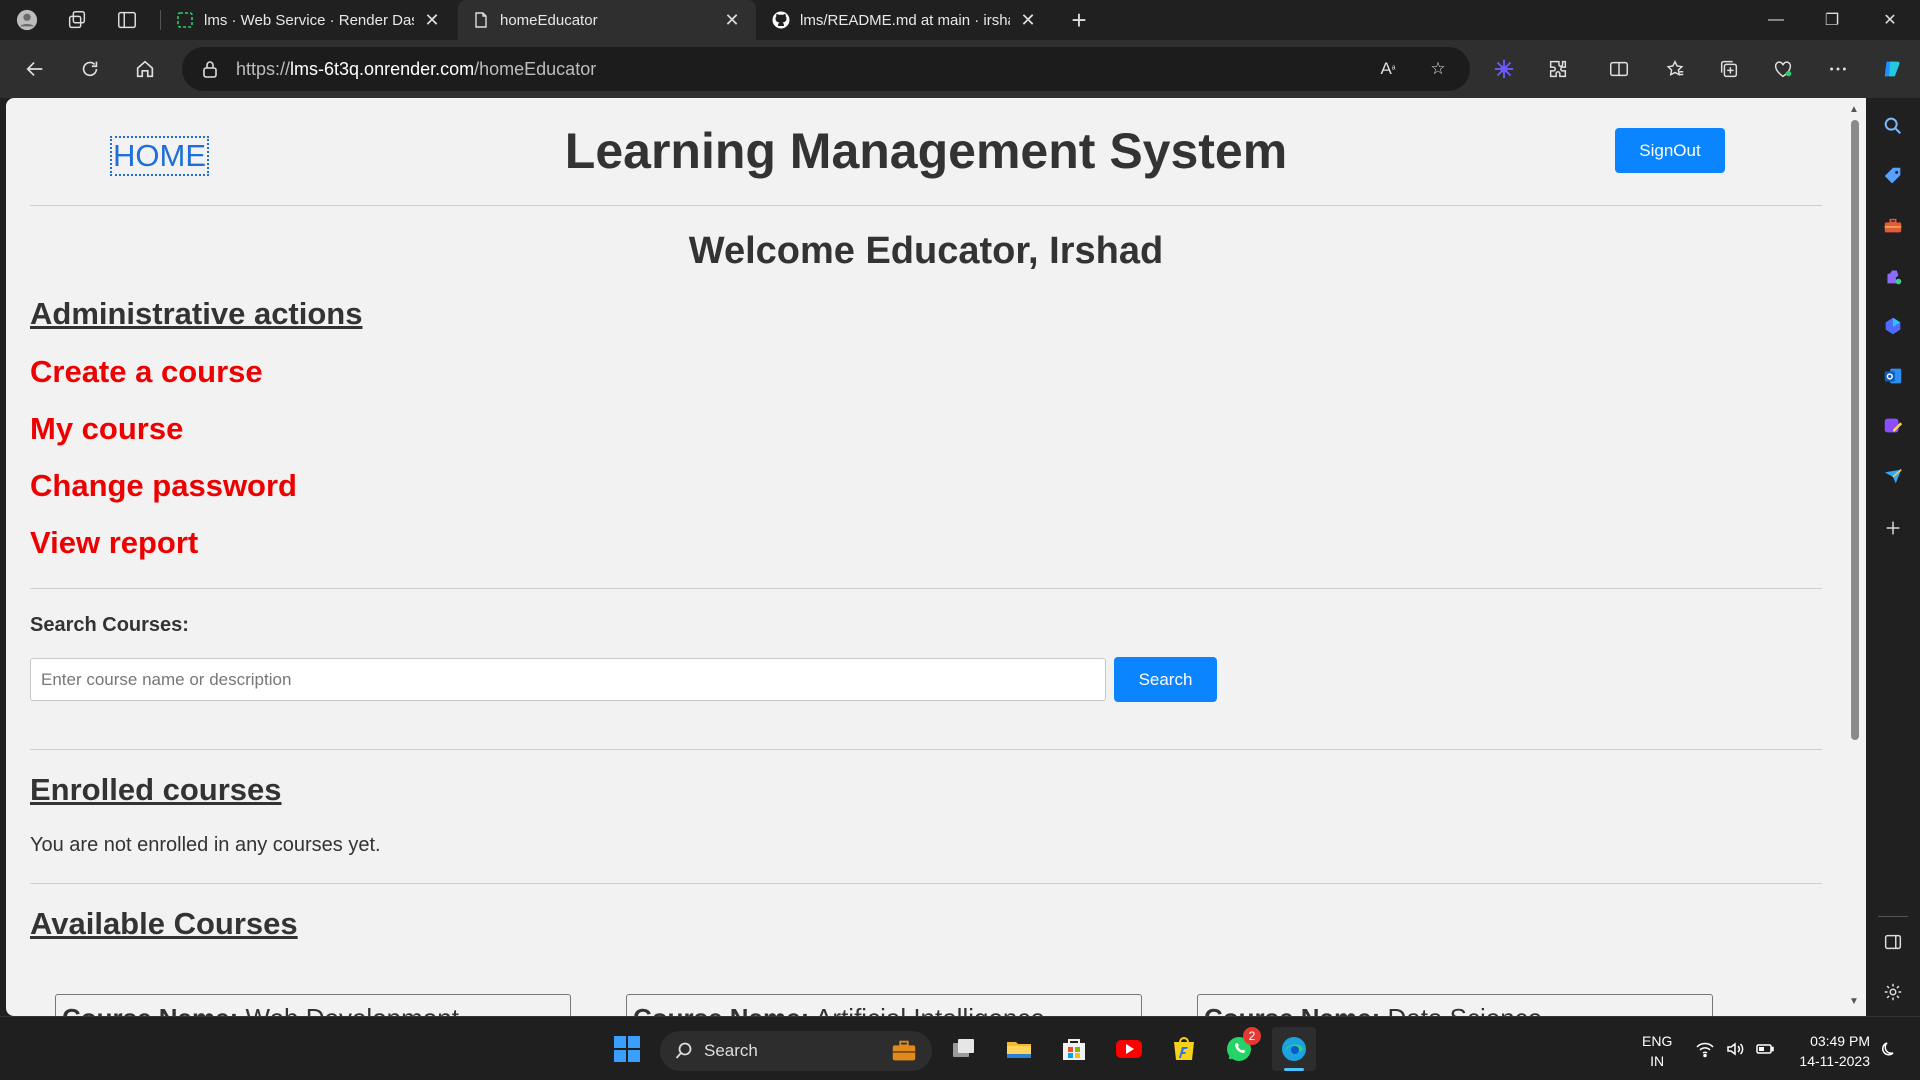  I want to click on volume-icon, so click(1735, 1049).